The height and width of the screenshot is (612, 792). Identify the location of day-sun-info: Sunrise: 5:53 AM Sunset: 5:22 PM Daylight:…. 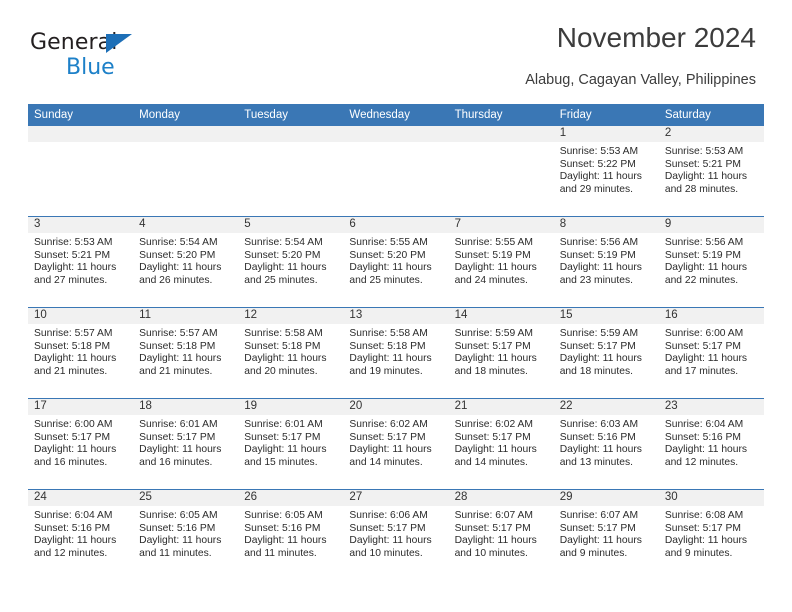
(607, 171).